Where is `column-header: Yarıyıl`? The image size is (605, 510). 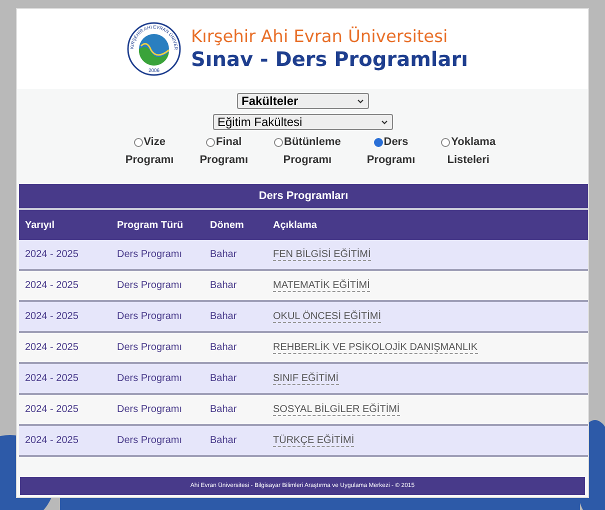 column-header: Yarıyıl is located at coordinates (65, 224).